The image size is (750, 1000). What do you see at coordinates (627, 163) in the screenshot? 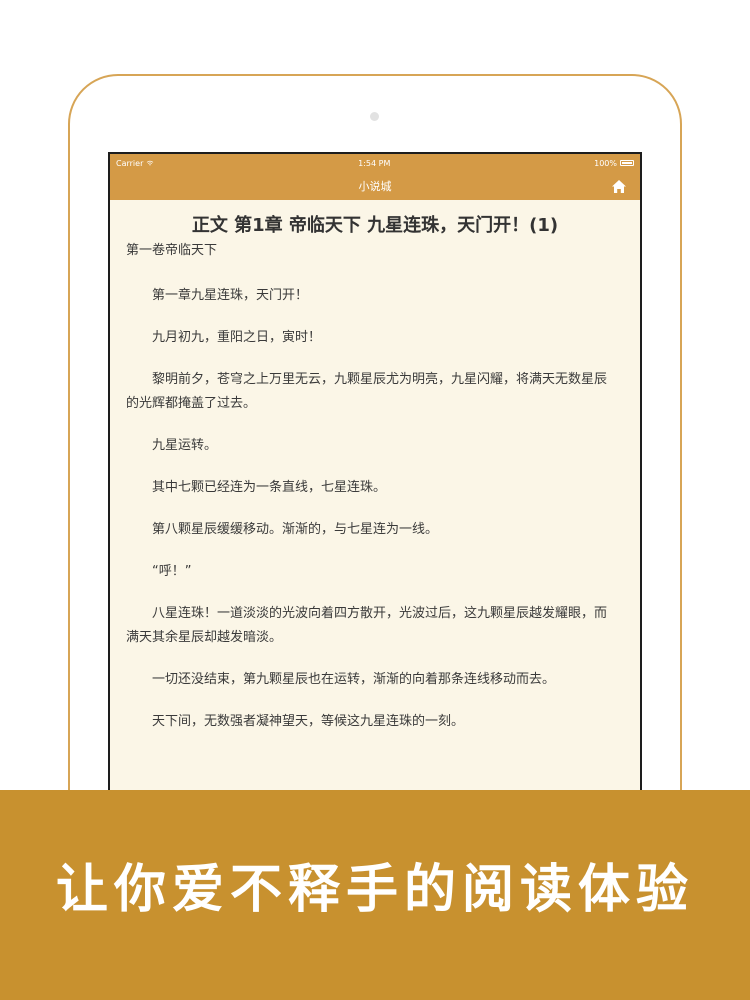
I see `battery-icon` at bounding box center [627, 163].